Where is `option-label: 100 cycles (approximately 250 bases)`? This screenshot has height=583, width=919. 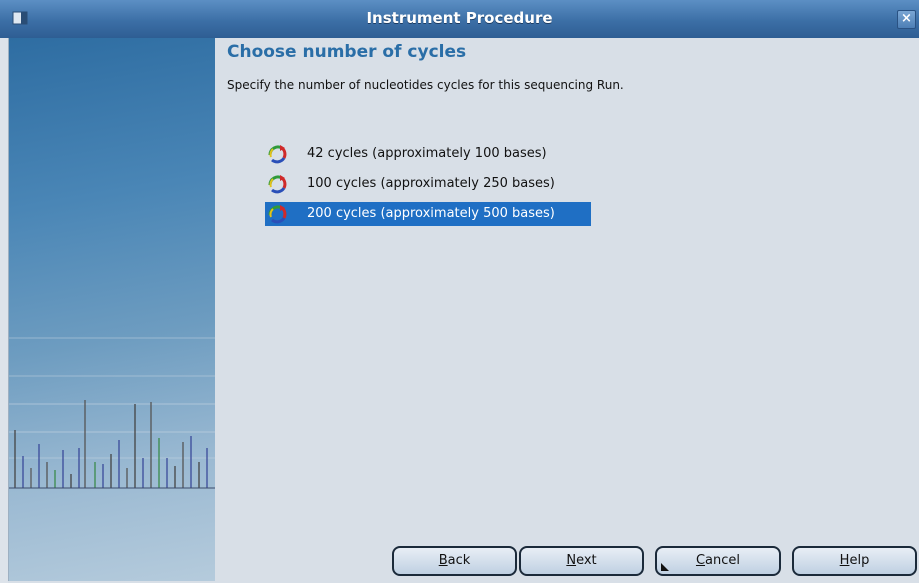 option-label: 100 cycles (approximately 250 bases) is located at coordinates (431, 183).